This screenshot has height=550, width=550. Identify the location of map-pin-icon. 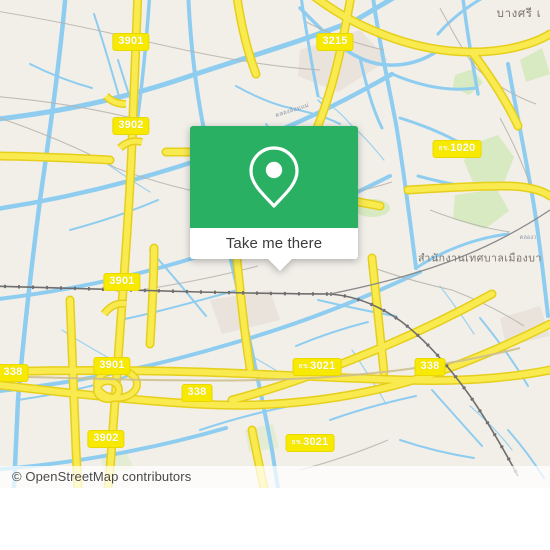
(274, 177).